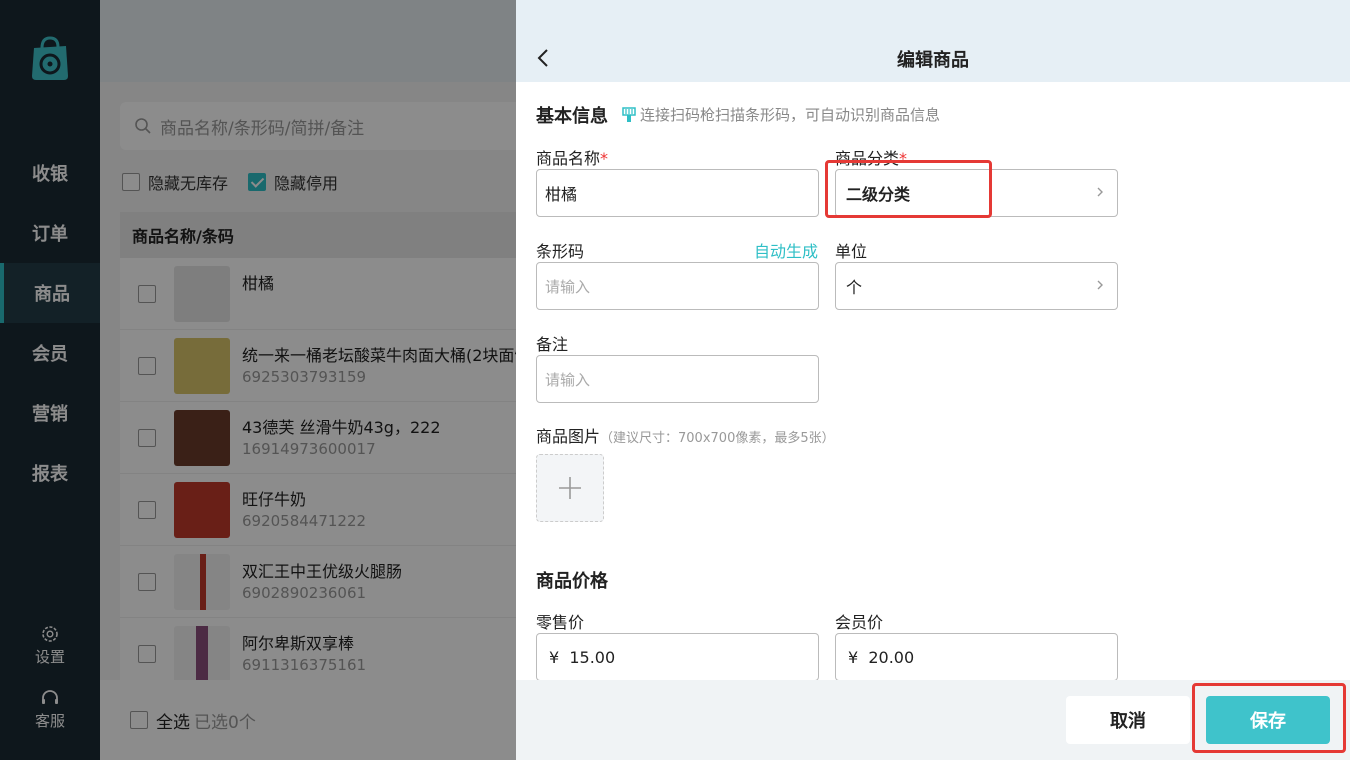  What do you see at coordinates (677, 379) in the screenshot?
I see `remark-field: 请输入` at bounding box center [677, 379].